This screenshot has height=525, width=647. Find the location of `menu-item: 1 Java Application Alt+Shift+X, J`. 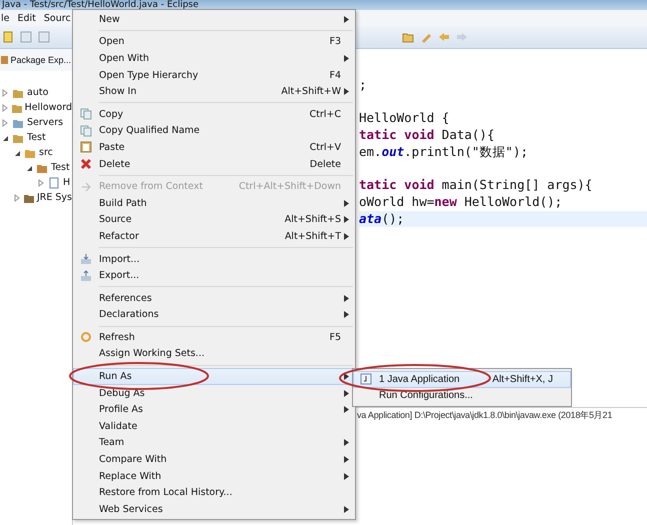

menu-item: 1 Java Application Alt+Shift+X, J is located at coordinates (462, 379).